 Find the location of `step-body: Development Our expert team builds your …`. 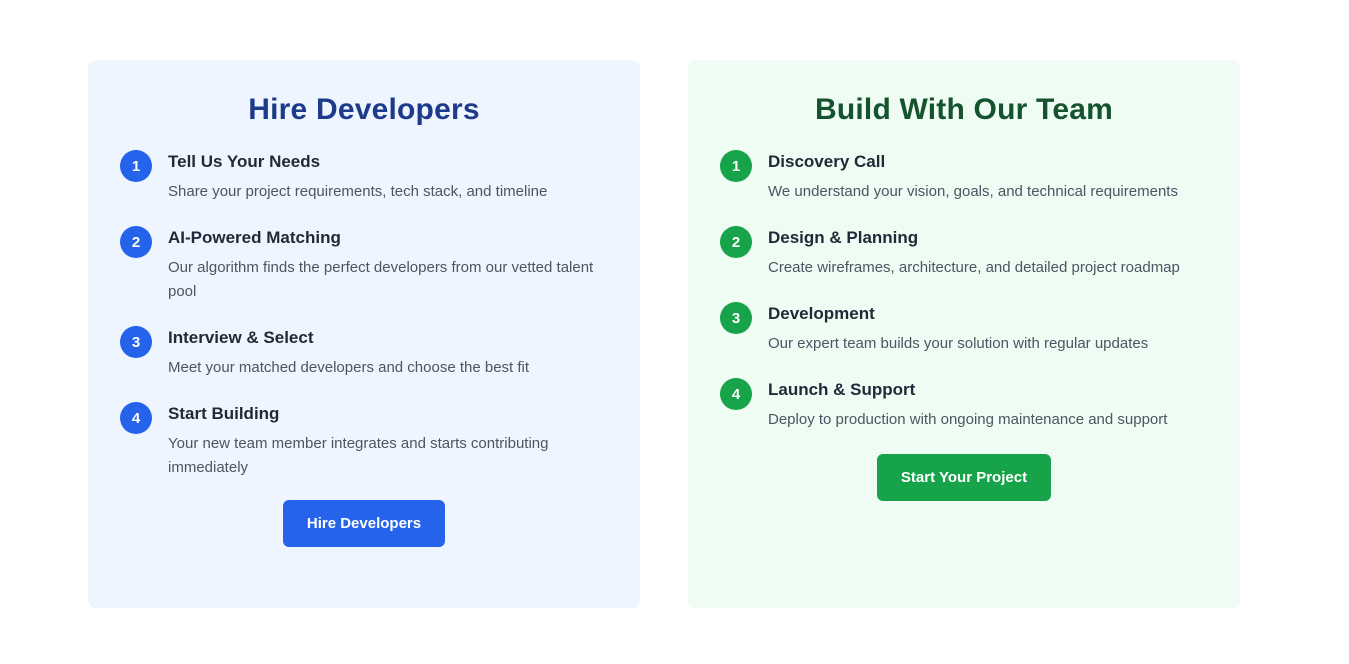

step-body: Development Our expert team builds your … is located at coordinates (988, 329).